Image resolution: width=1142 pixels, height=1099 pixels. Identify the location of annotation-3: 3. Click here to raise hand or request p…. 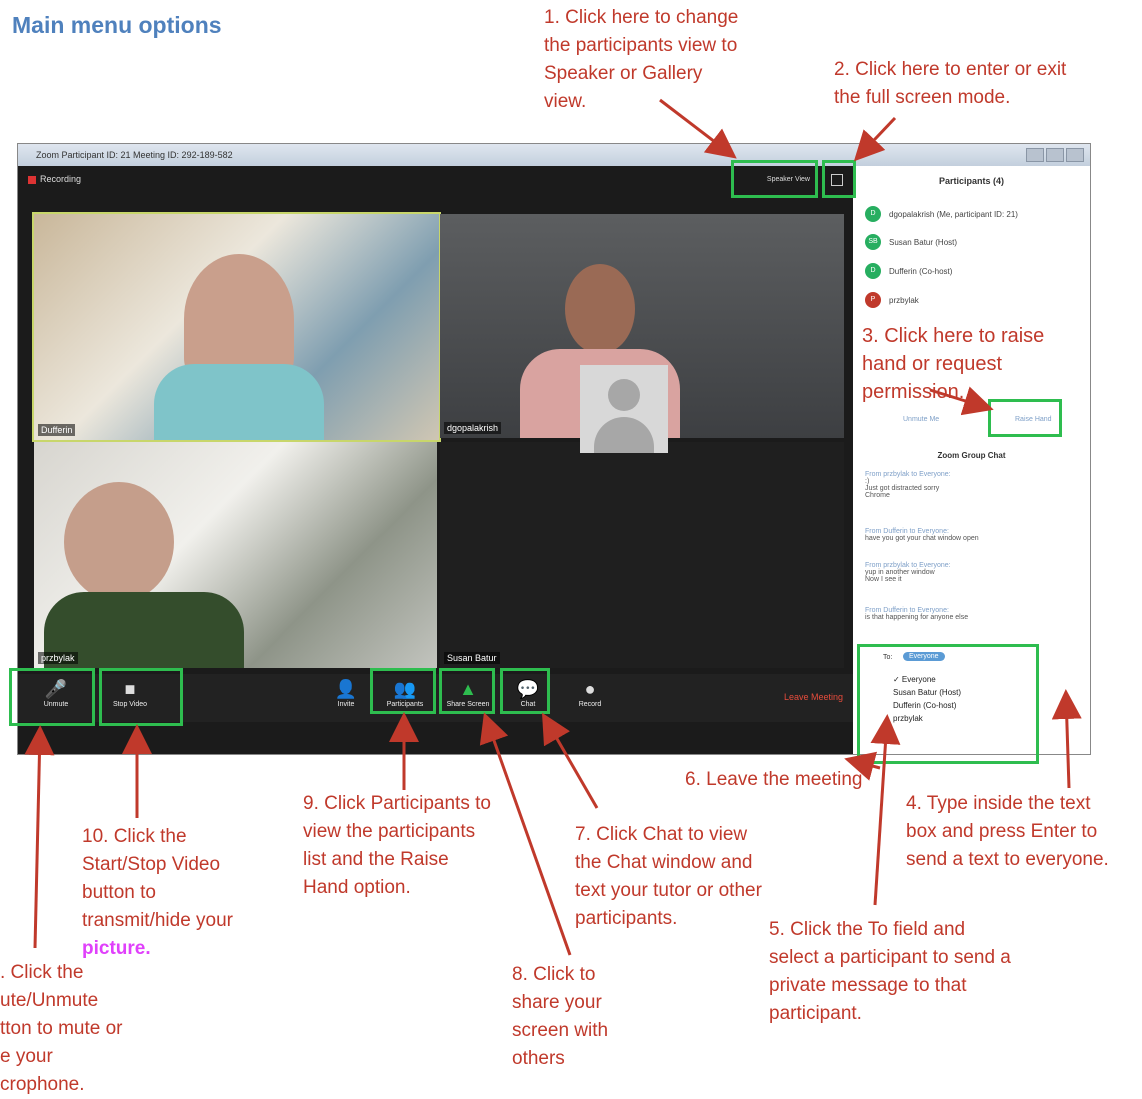
(953, 364).